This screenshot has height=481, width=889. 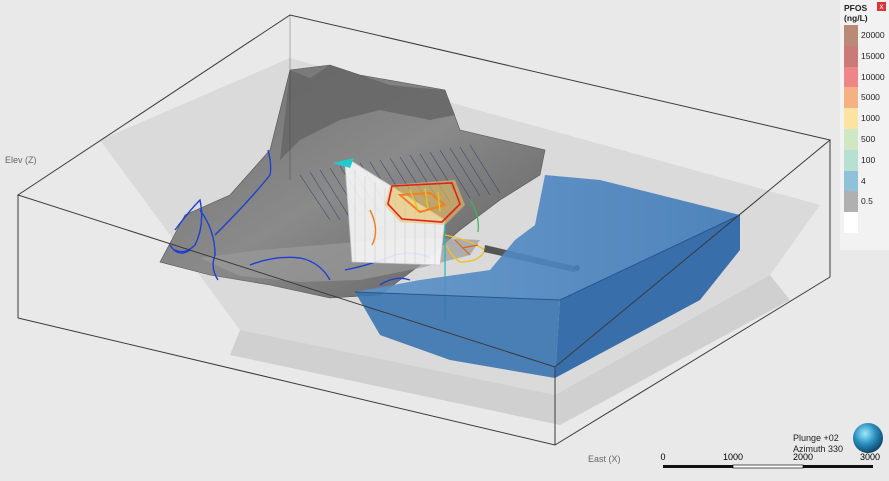 What do you see at coordinates (873, 76) in the screenshot?
I see `legend-value-label: 10000` at bounding box center [873, 76].